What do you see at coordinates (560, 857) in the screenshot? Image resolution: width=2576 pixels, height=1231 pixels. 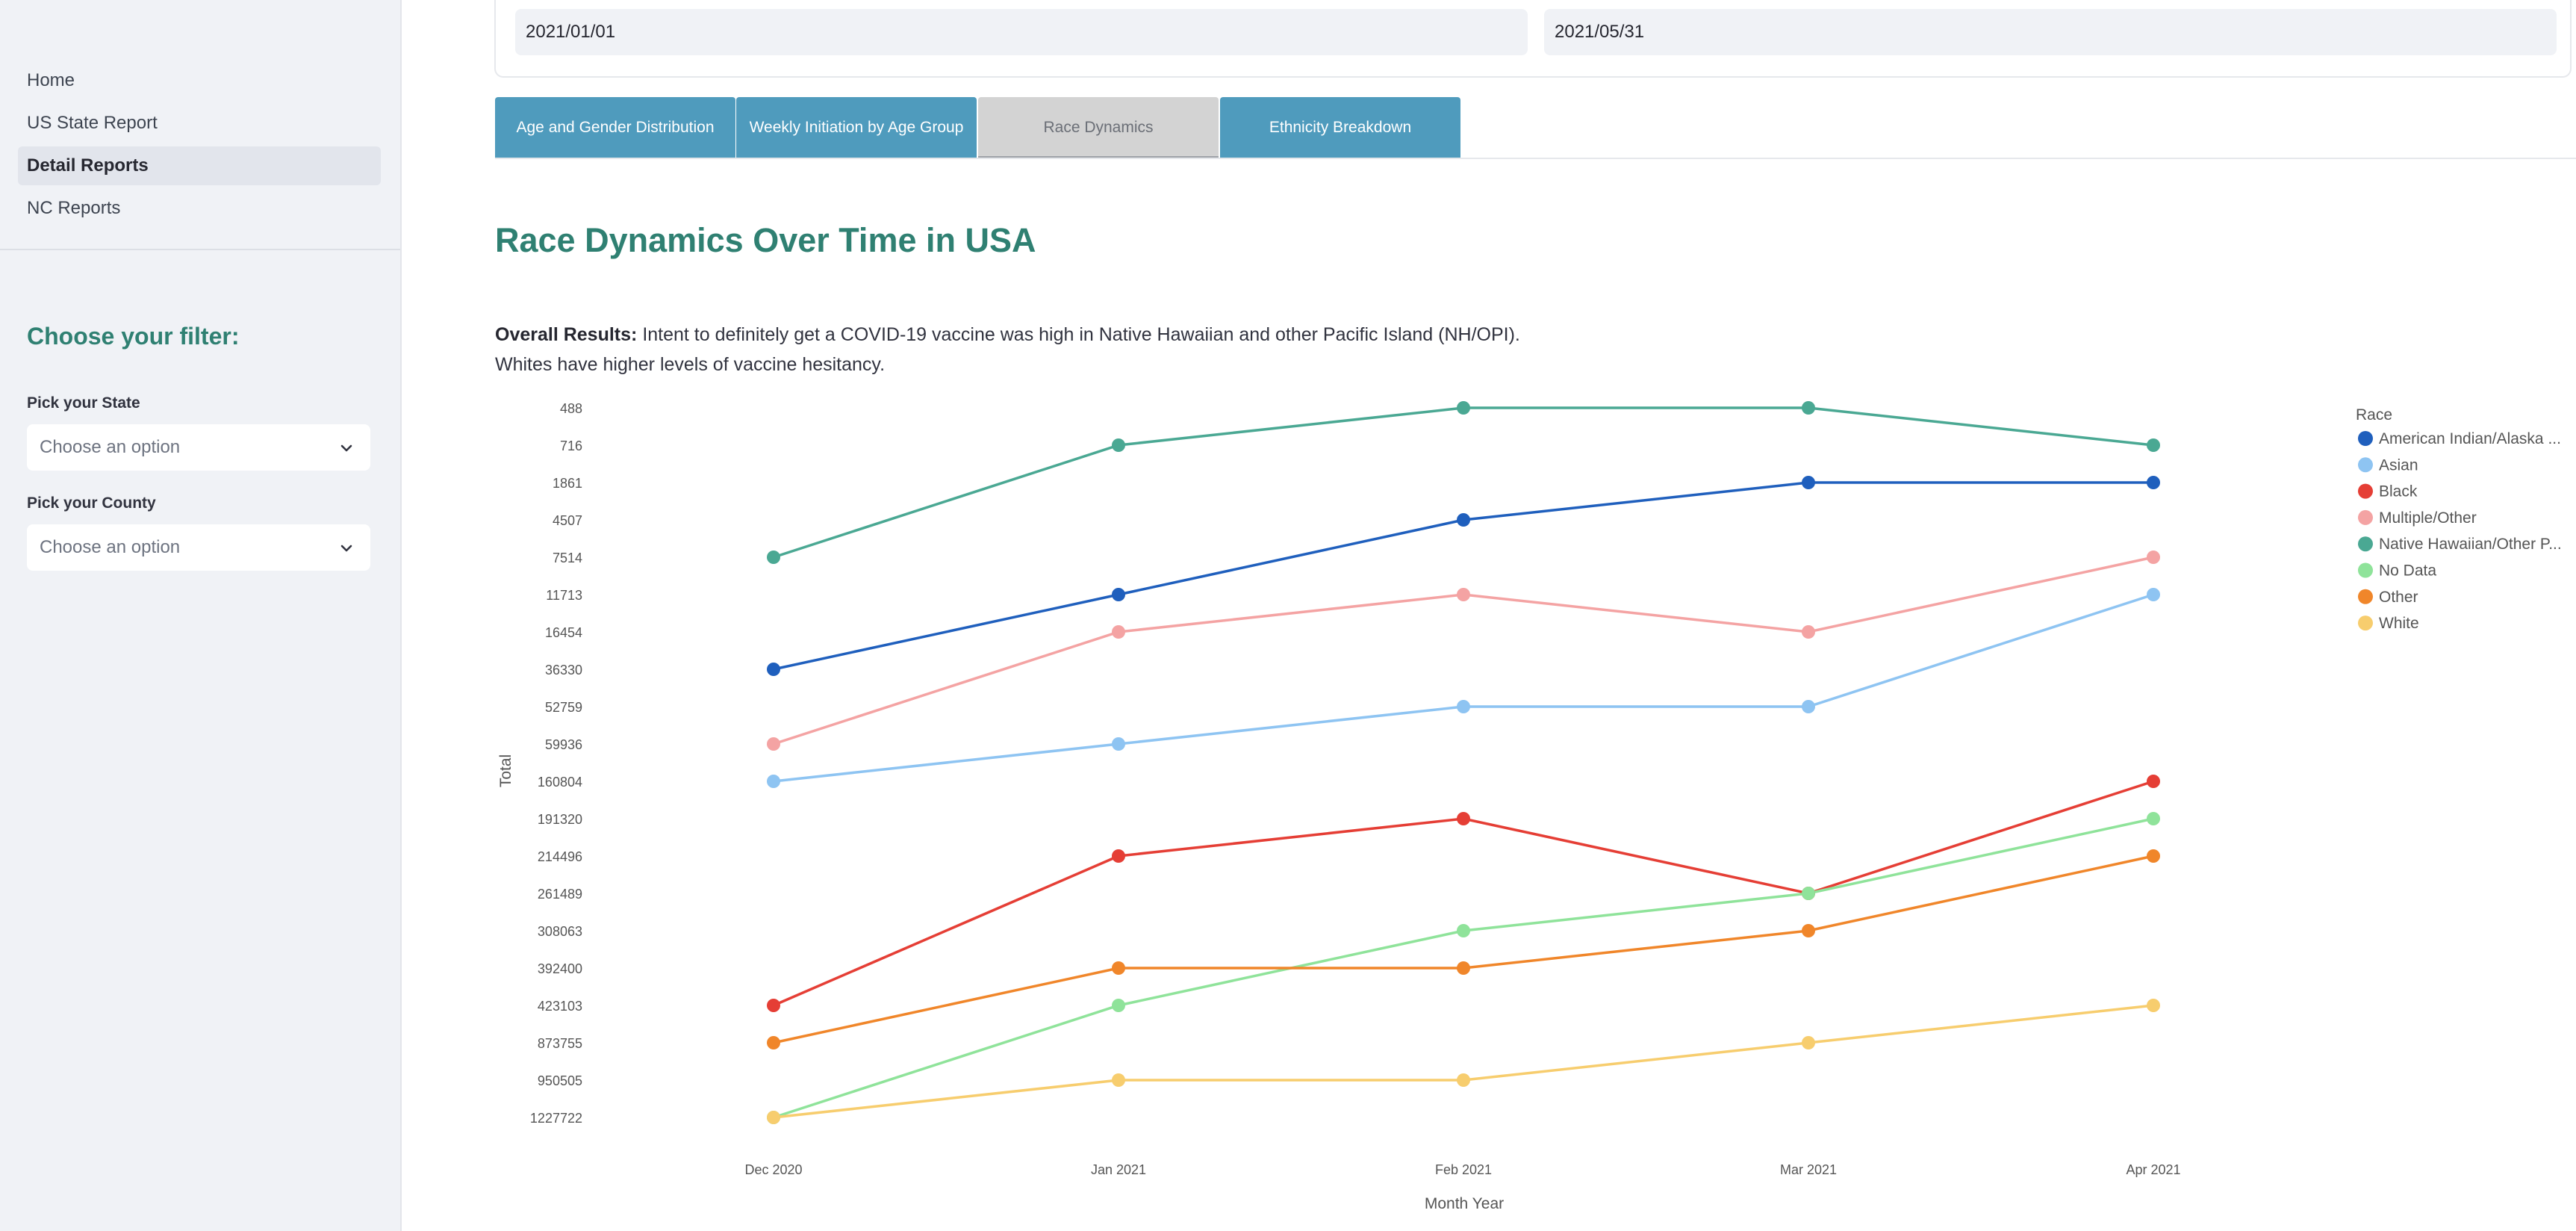 I see `y-tick-label: 214496` at bounding box center [560, 857].